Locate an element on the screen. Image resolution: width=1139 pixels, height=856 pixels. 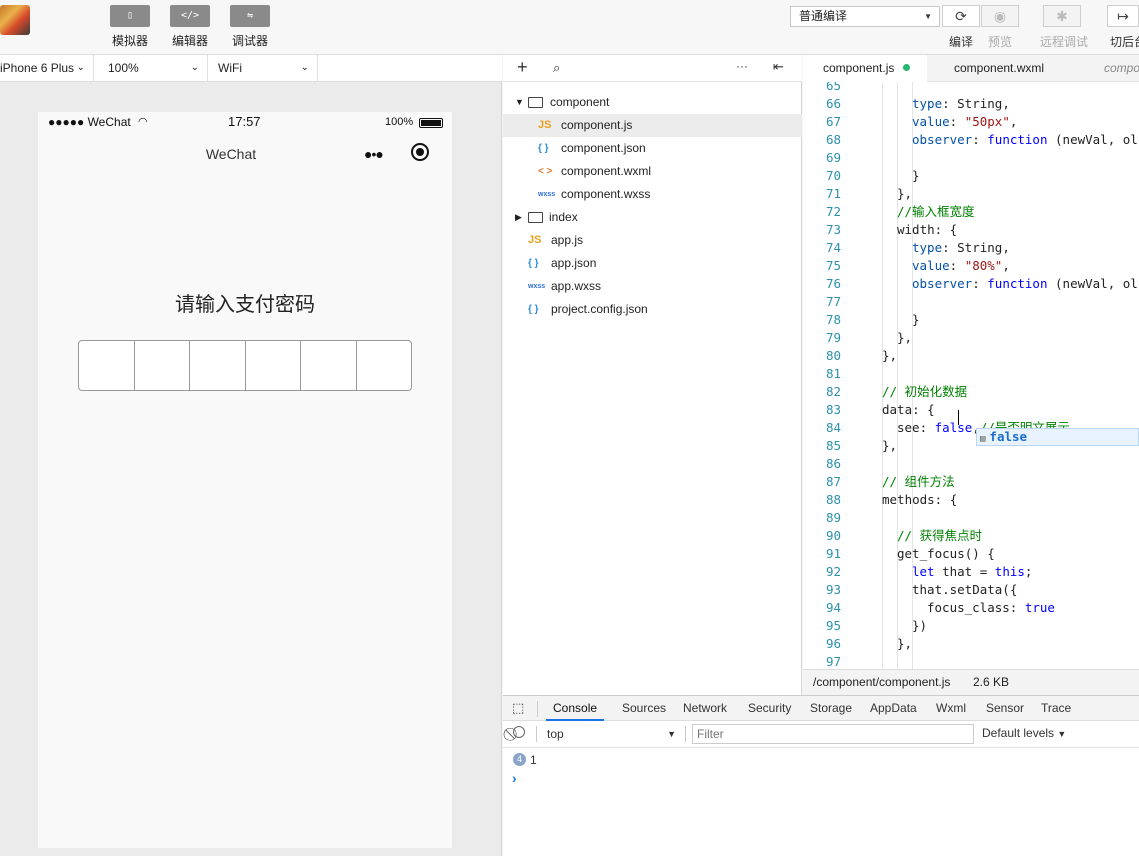
code-line: 68 observer: function (newVal, ol is located at coordinates (971, 140).